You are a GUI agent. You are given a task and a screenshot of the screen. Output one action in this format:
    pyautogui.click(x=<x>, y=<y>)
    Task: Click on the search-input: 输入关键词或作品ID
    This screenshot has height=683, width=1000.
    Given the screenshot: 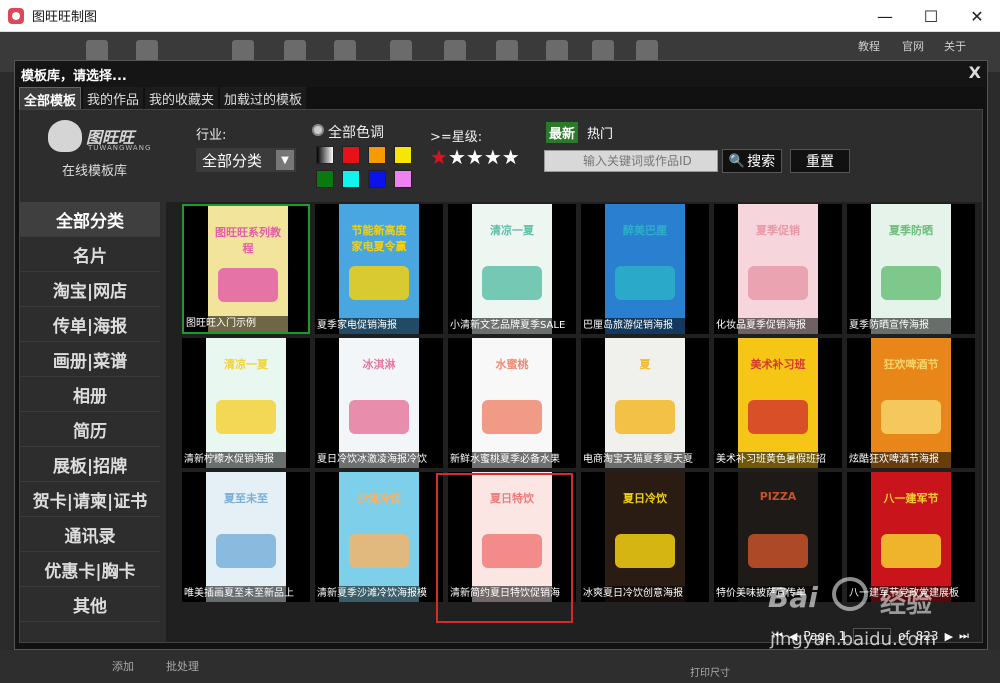 What is the action you would take?
    pyautogui.click(x=631, y=161)
    